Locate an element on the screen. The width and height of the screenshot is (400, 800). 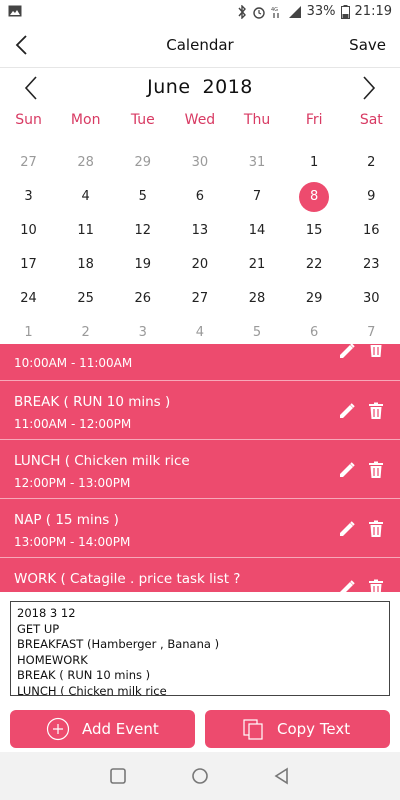
week-row: 3456789 is located at coordinates (200, 197).